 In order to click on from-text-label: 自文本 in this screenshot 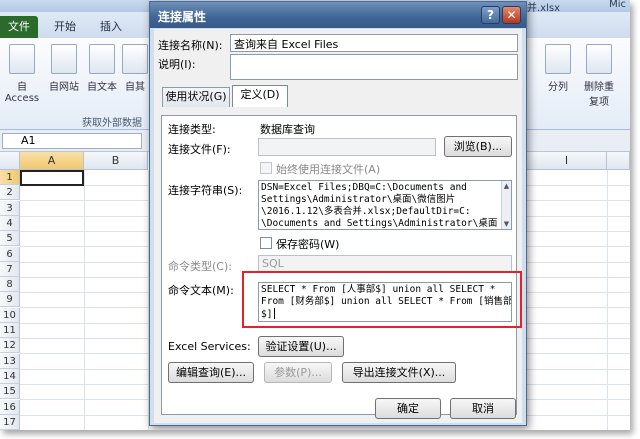, I will do `click(102, 87)`.